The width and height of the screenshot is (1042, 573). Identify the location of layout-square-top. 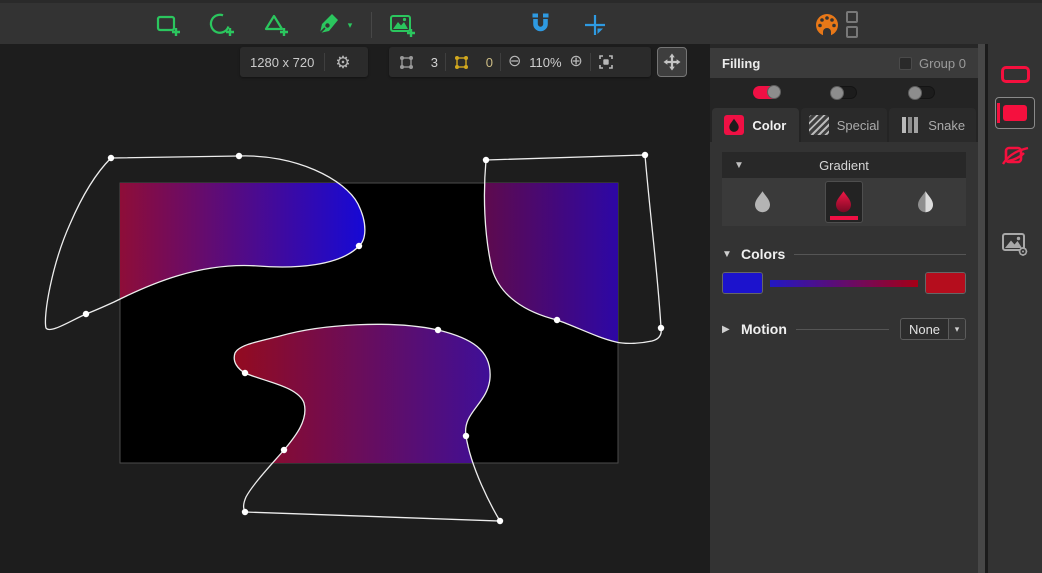
(852, 17).